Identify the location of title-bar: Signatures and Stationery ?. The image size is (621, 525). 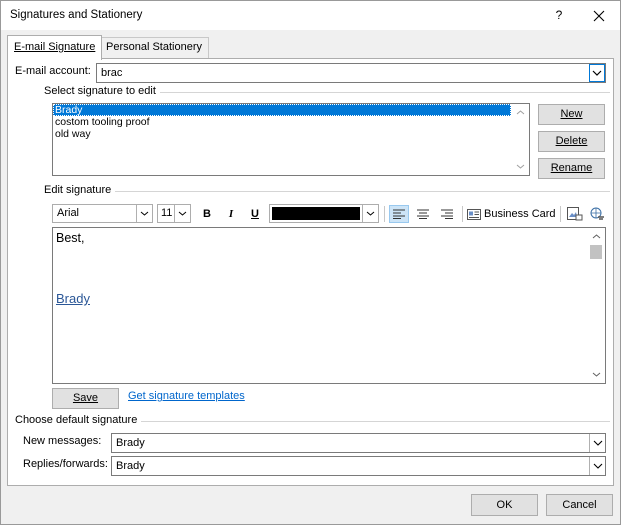
(310, 15).